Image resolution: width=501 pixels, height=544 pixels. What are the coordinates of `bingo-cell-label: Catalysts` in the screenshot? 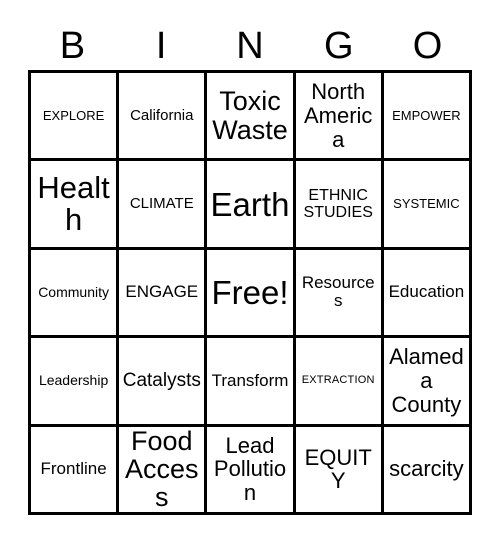 It's located at (161, 380).